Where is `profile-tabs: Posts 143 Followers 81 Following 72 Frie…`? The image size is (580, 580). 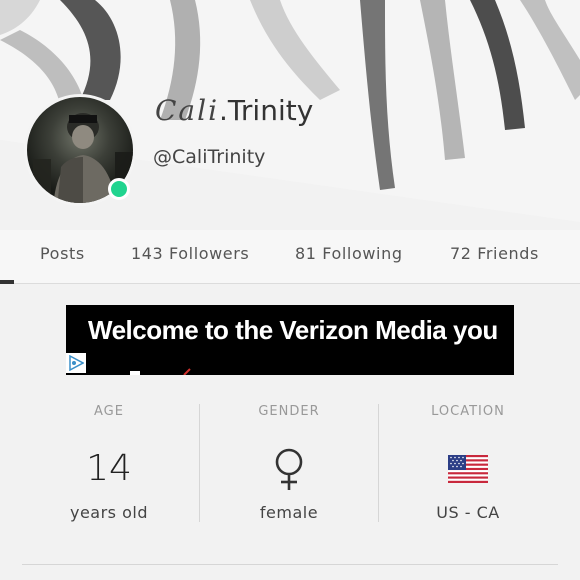
profile-tabs: Posts 143 Followers 81 Following 72 Frie… is located at coordinates (290, 257).